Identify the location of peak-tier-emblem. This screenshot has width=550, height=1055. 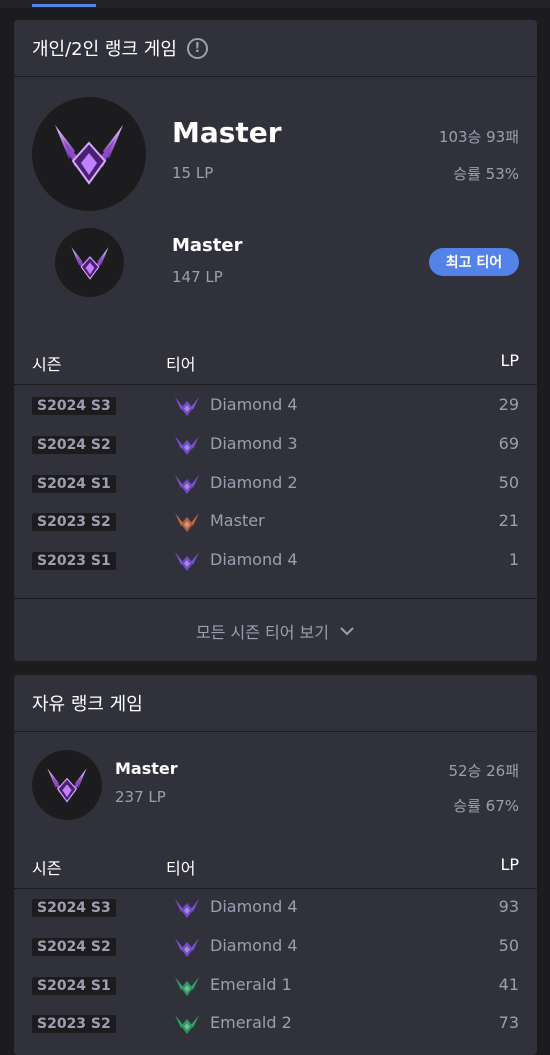
(89, 262).